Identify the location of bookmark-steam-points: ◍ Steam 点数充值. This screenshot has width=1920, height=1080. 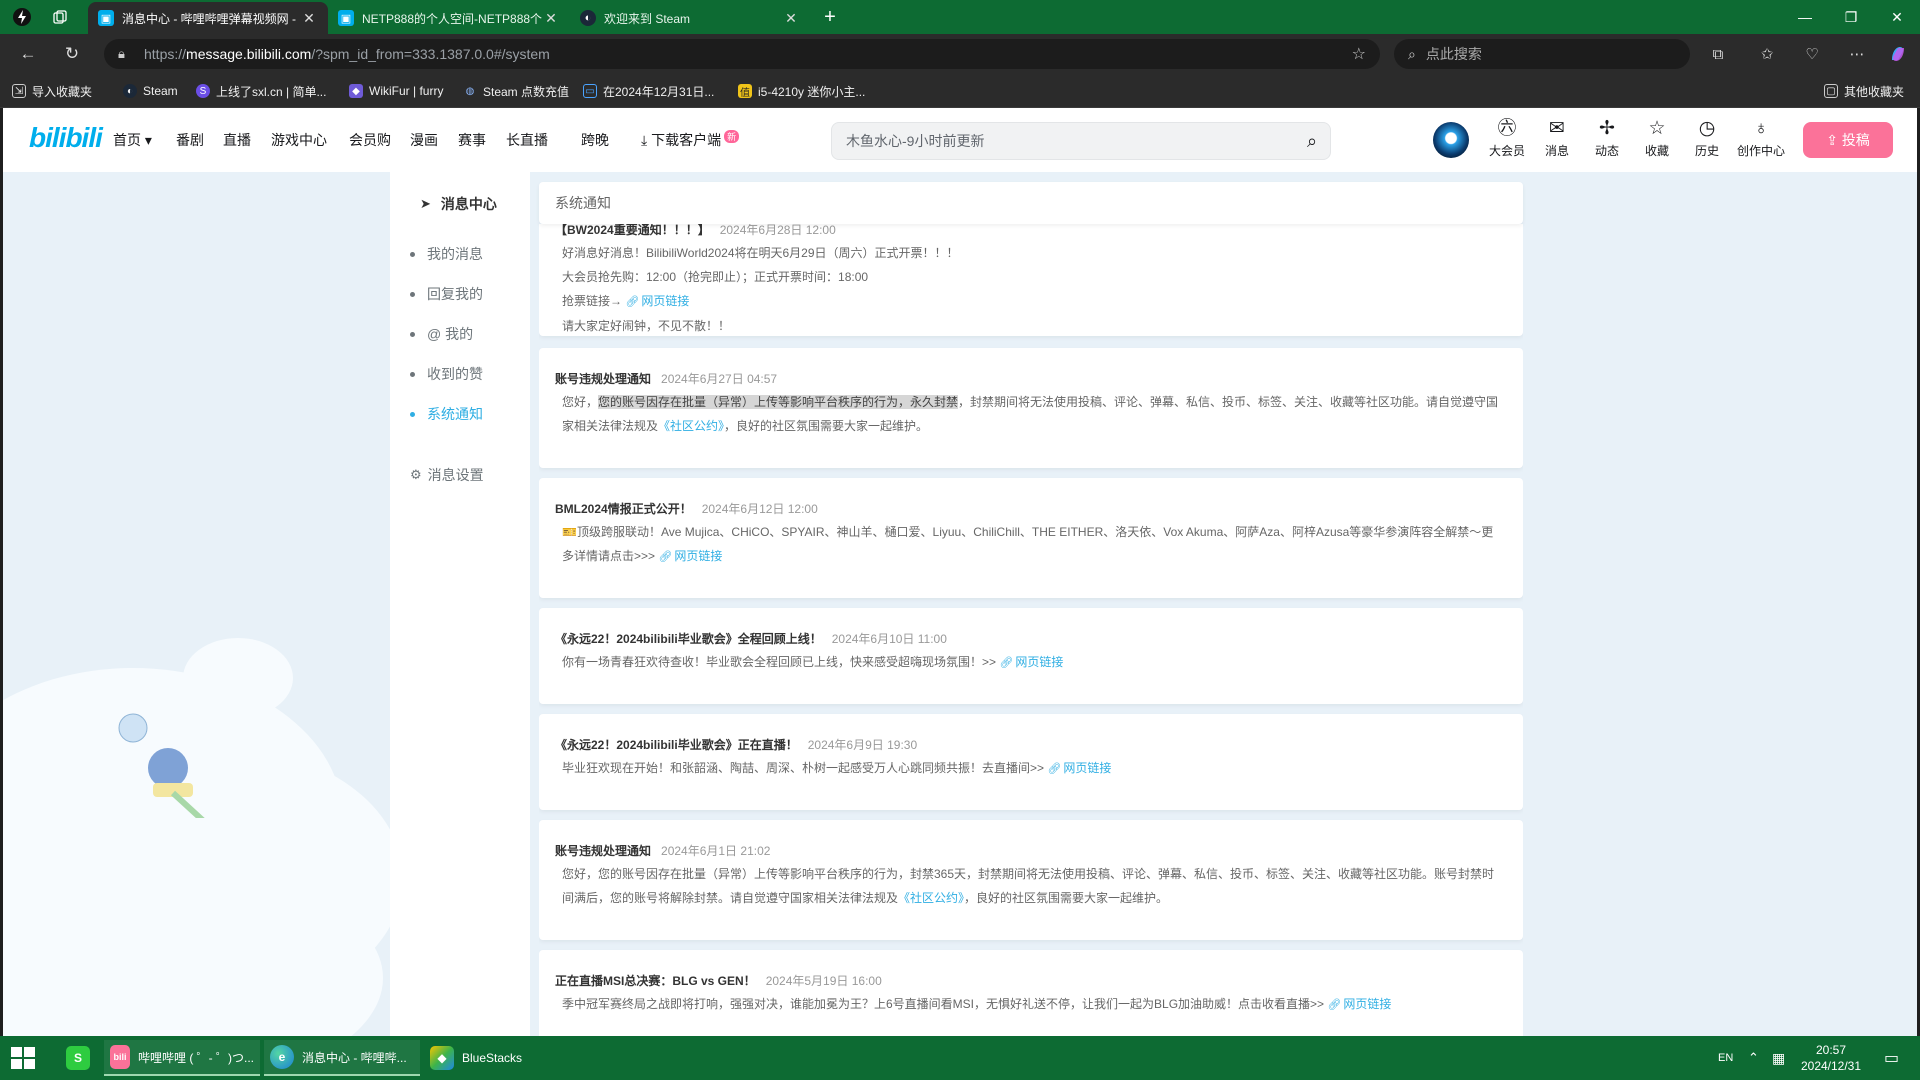
(516, 91).